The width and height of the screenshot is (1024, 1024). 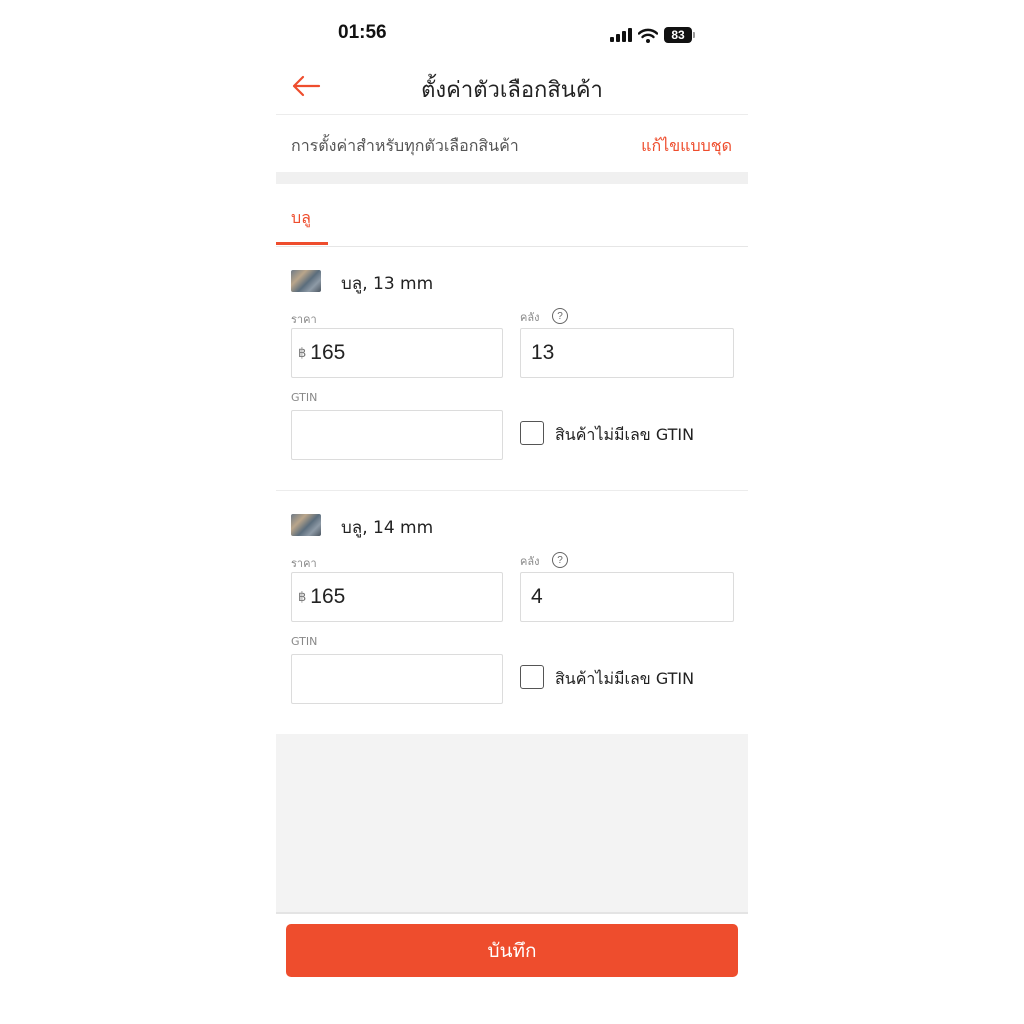 What do you see at coordinates (648, 35) in the screenshot?
I see `wifi-icon` at bounding box center [648, 35].